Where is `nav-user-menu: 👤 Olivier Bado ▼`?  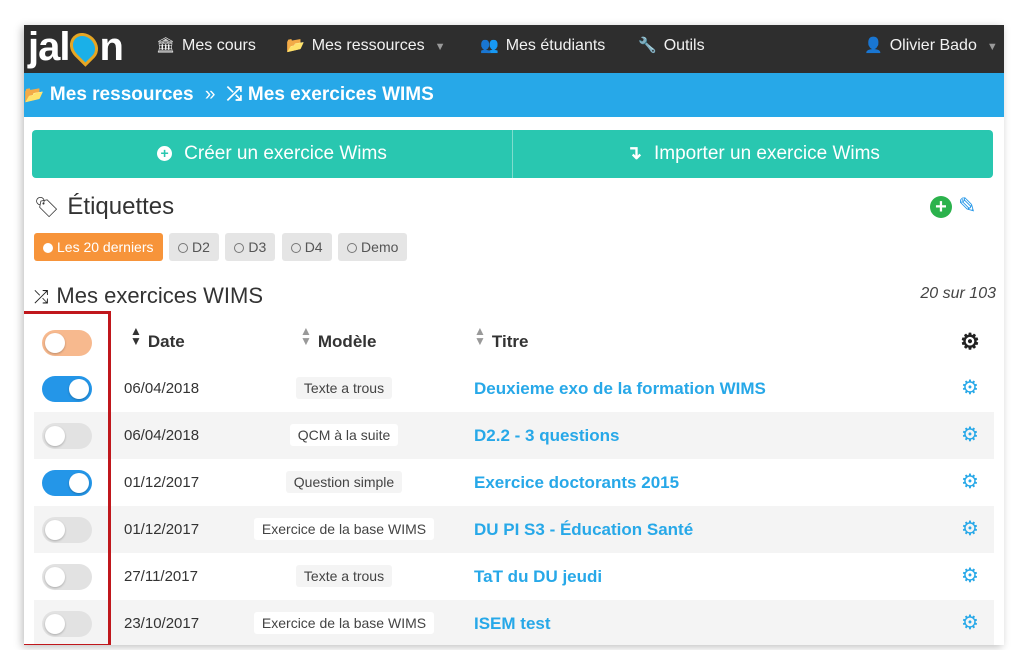
nav-user-menu: 👤 Olivier Bado ▼ is located at coordinates (931, 49).